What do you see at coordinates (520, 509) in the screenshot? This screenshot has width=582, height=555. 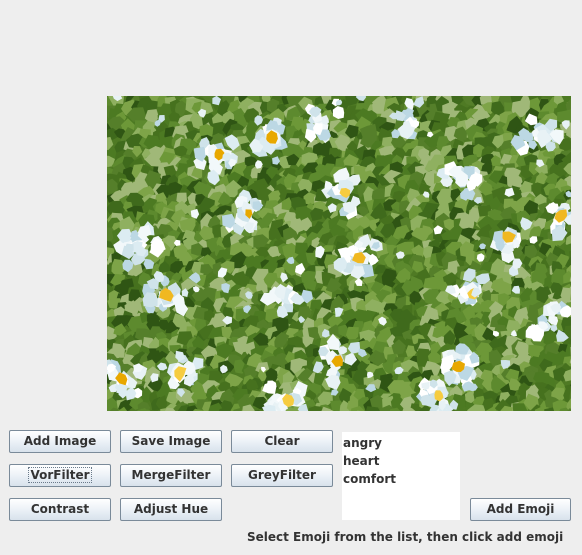 I see `add-emoji-button: Add Emoji` at bounding box center [520, 509].